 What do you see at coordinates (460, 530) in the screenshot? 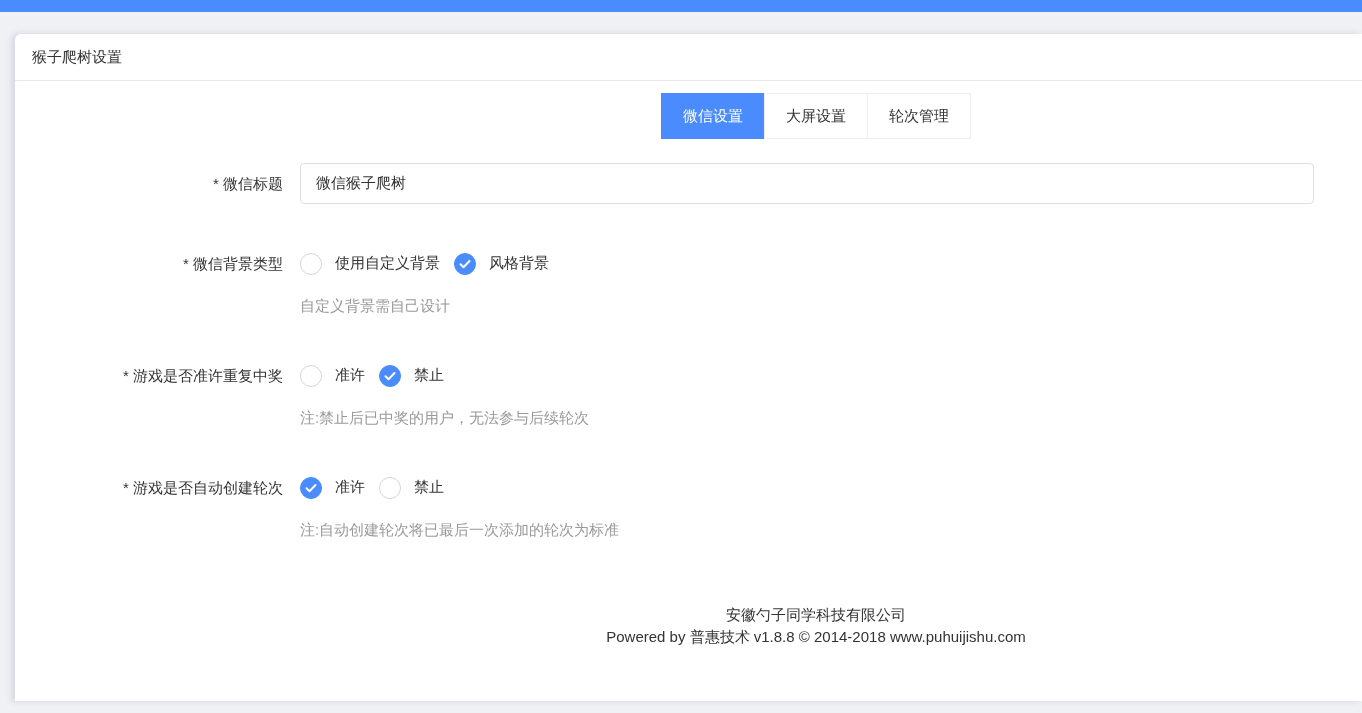
I see `hint-text: 注:自动创建轮次将已最后一次添加的轮次为标准` at bounding box center [460, 530].